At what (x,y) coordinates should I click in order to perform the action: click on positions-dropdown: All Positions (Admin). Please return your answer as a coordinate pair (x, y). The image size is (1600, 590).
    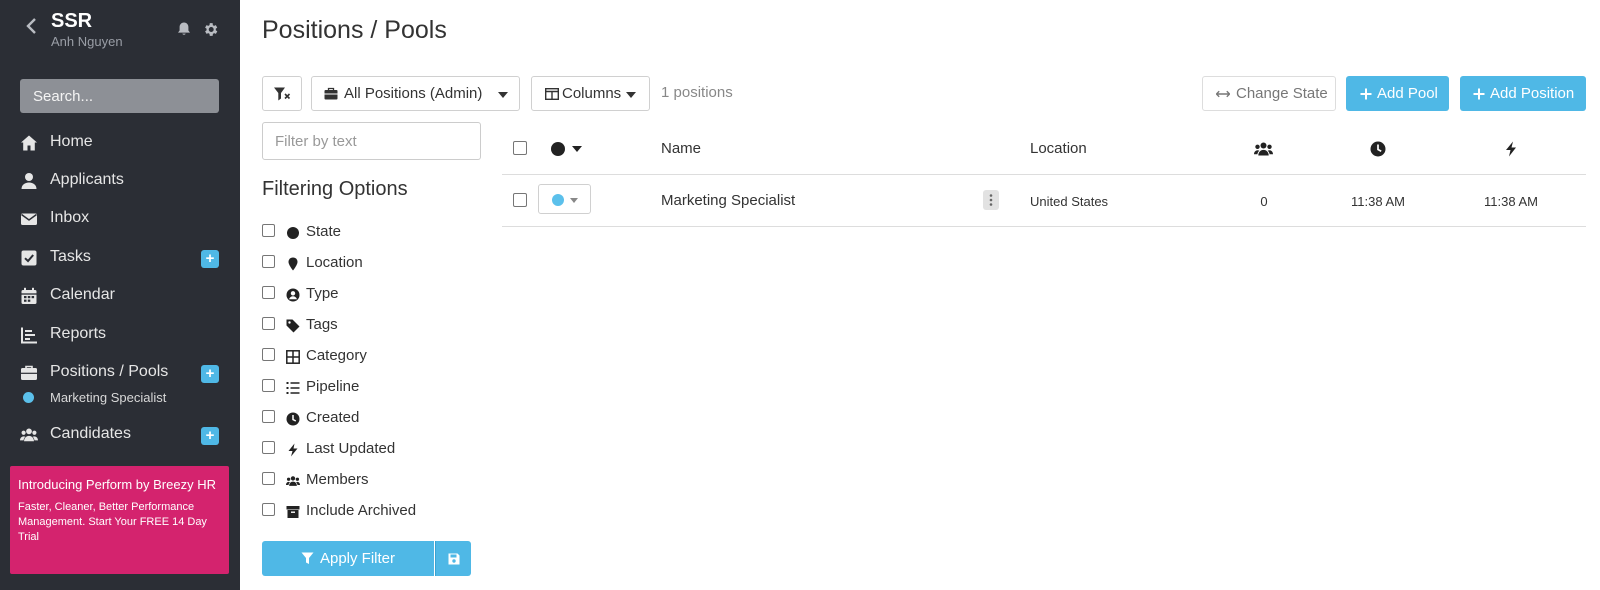
    Looking at the image, I should click on (415, 93).